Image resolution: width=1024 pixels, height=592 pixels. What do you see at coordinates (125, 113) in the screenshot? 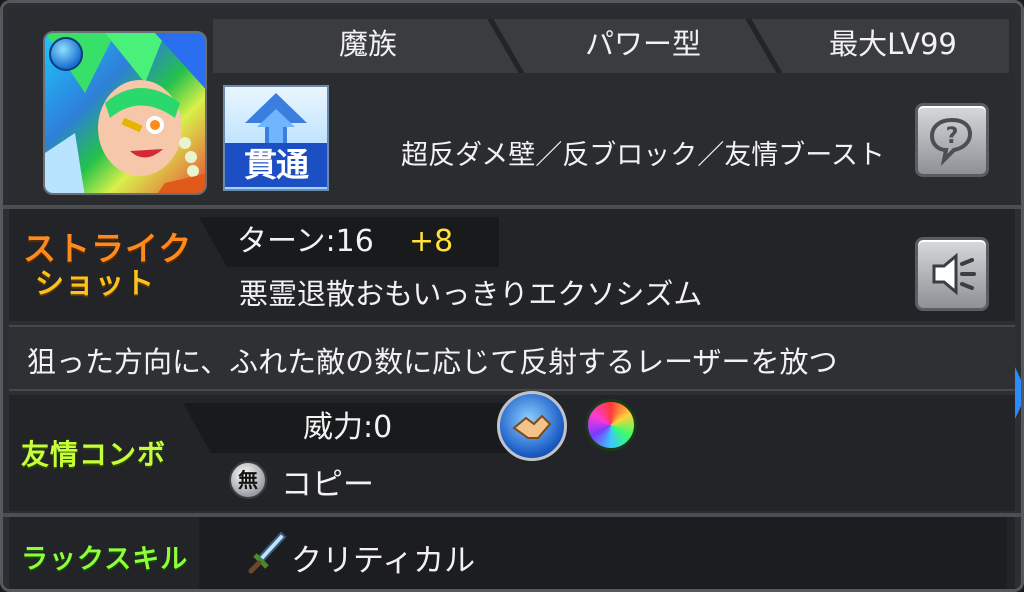
I see `character-portrait` at bounding box center [125, 113].